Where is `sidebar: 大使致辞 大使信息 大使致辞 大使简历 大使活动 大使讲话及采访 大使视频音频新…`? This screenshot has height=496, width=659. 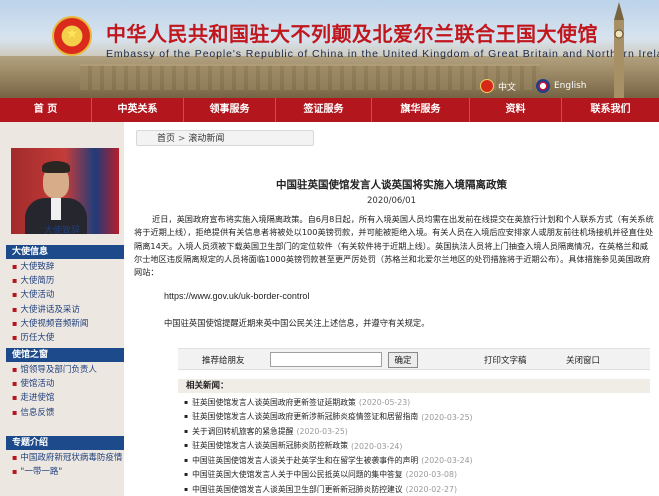
sidebar: 大使致辞 大使信息 大使致辞 大使简历 大使活动 大使讲话及采访 大使视频音频新… is located at coordinates (62, 309).